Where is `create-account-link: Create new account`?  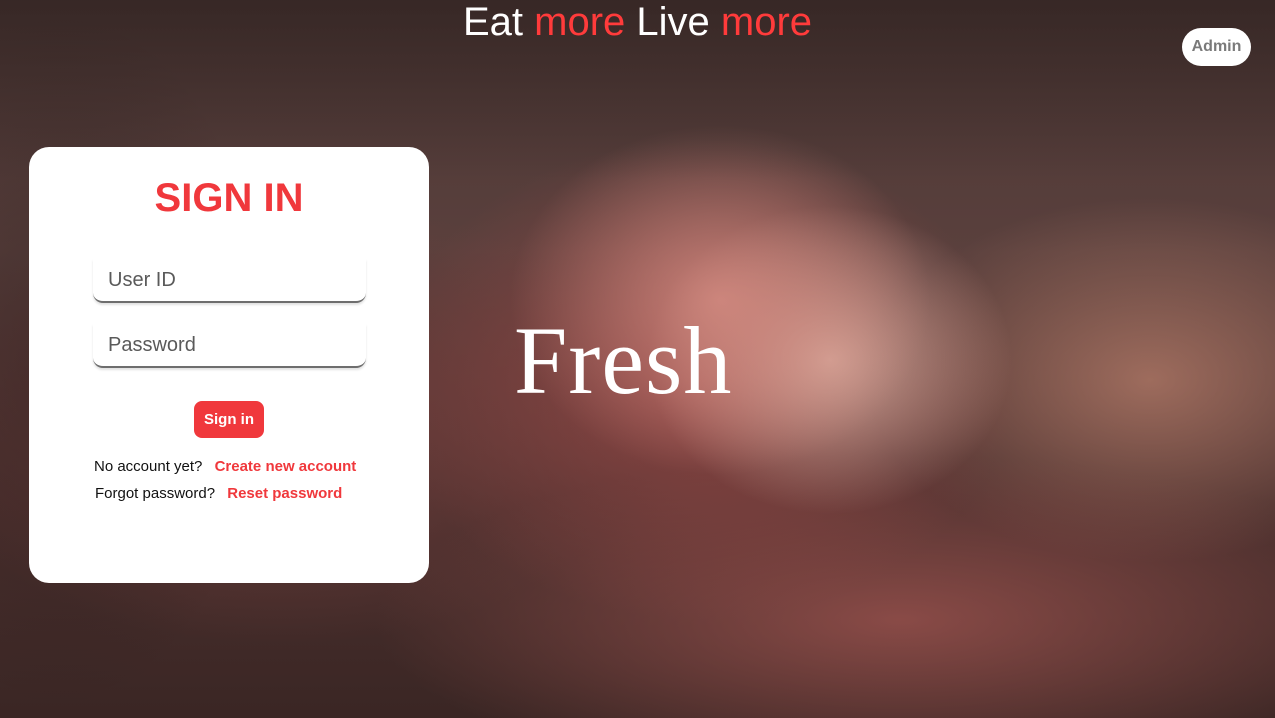 create-account-link: Create new account is located at coordinates (286, 466).